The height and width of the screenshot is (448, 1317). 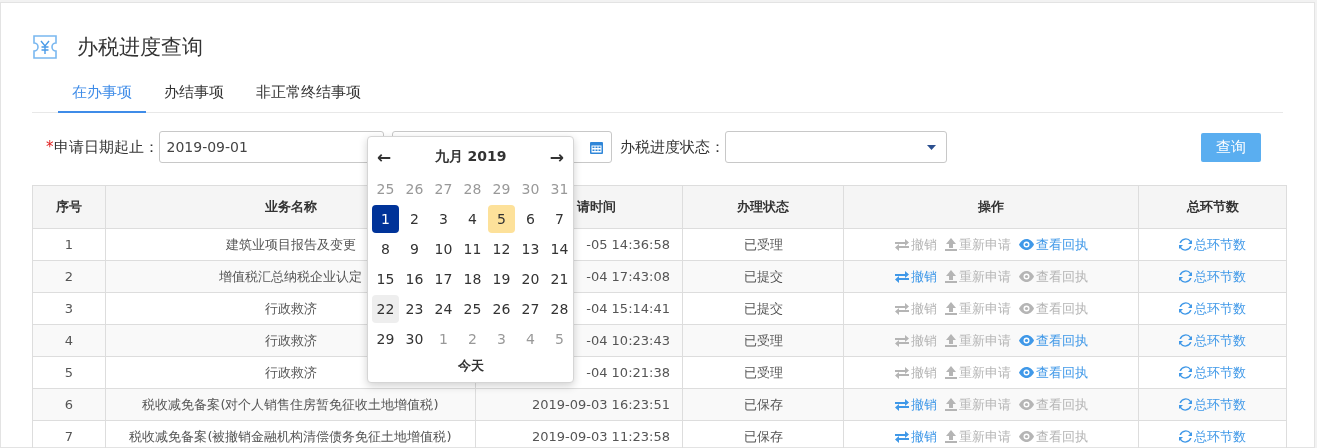 I want to click on status-label: 办税进度状态：, so click(x=672, y=147).